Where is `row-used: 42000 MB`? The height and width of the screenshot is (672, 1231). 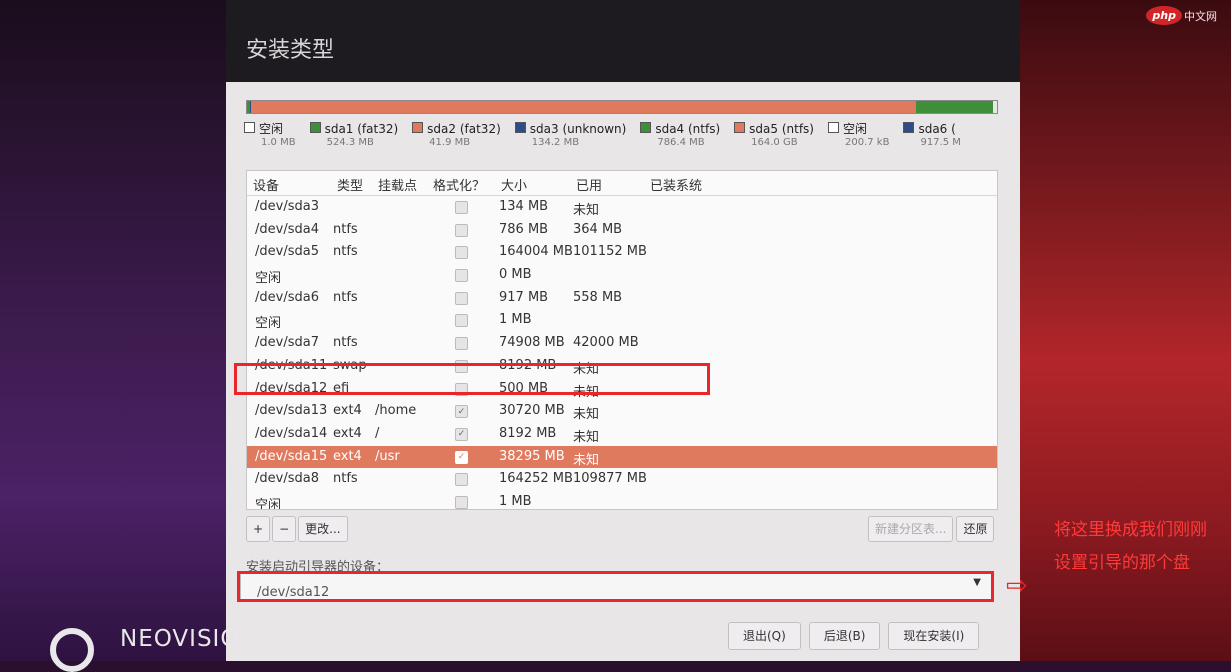 row-used: 42000 MB is located at coordinates (606, 342).